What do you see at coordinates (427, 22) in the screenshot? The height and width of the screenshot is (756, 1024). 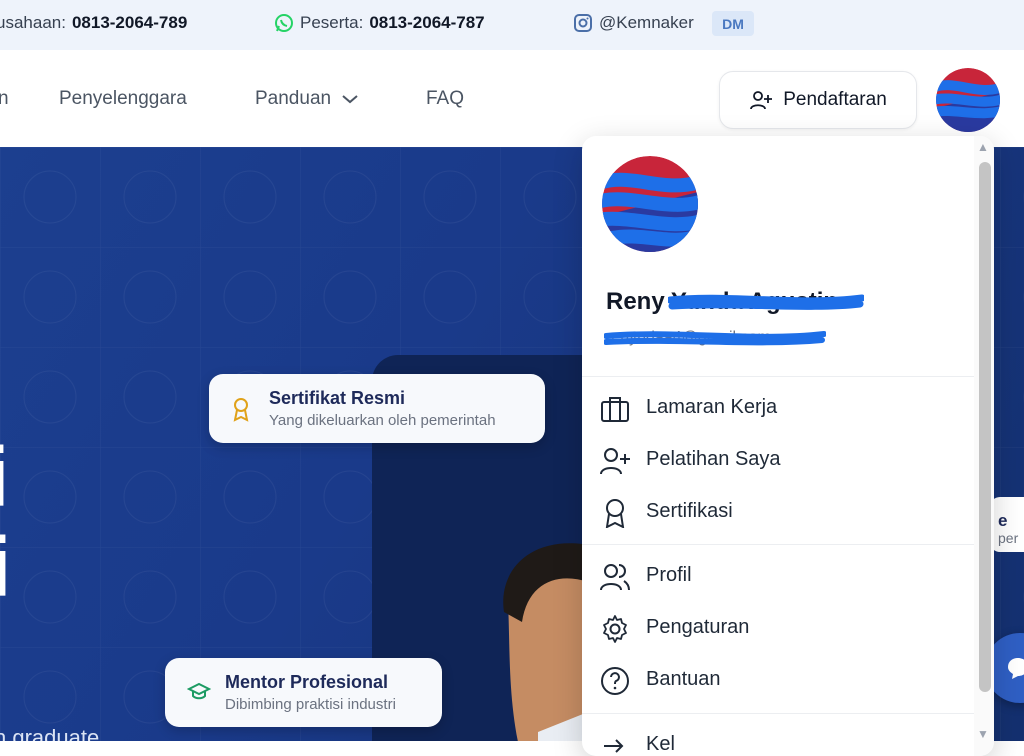 I see `participant-phone-number: 0813-2064-787` at bounding box center [427, 22].